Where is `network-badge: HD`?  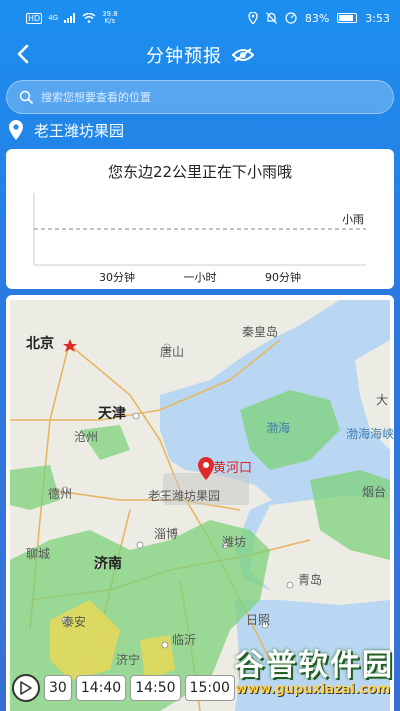 network-badge: HD is located at coordinates (34, 18).